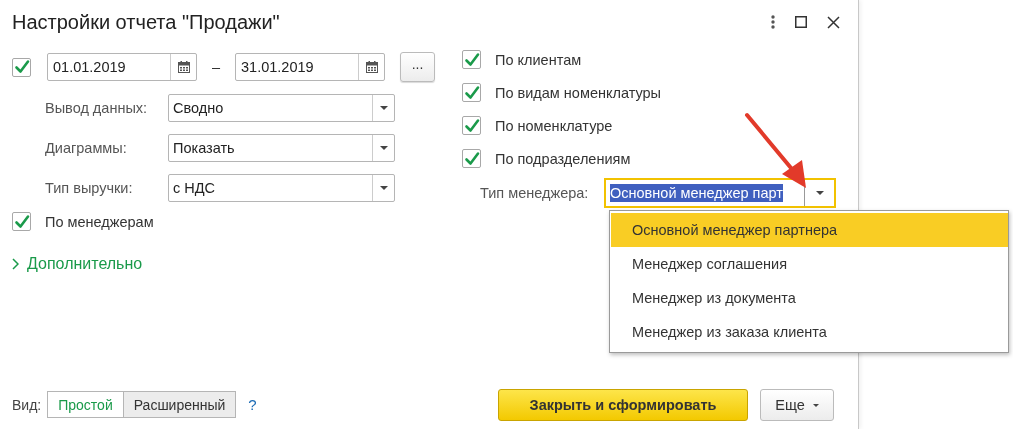  Describe the element at coordinates (538, 59) in the screenshot. I see `checkbox-label: По клиентам` at that location.